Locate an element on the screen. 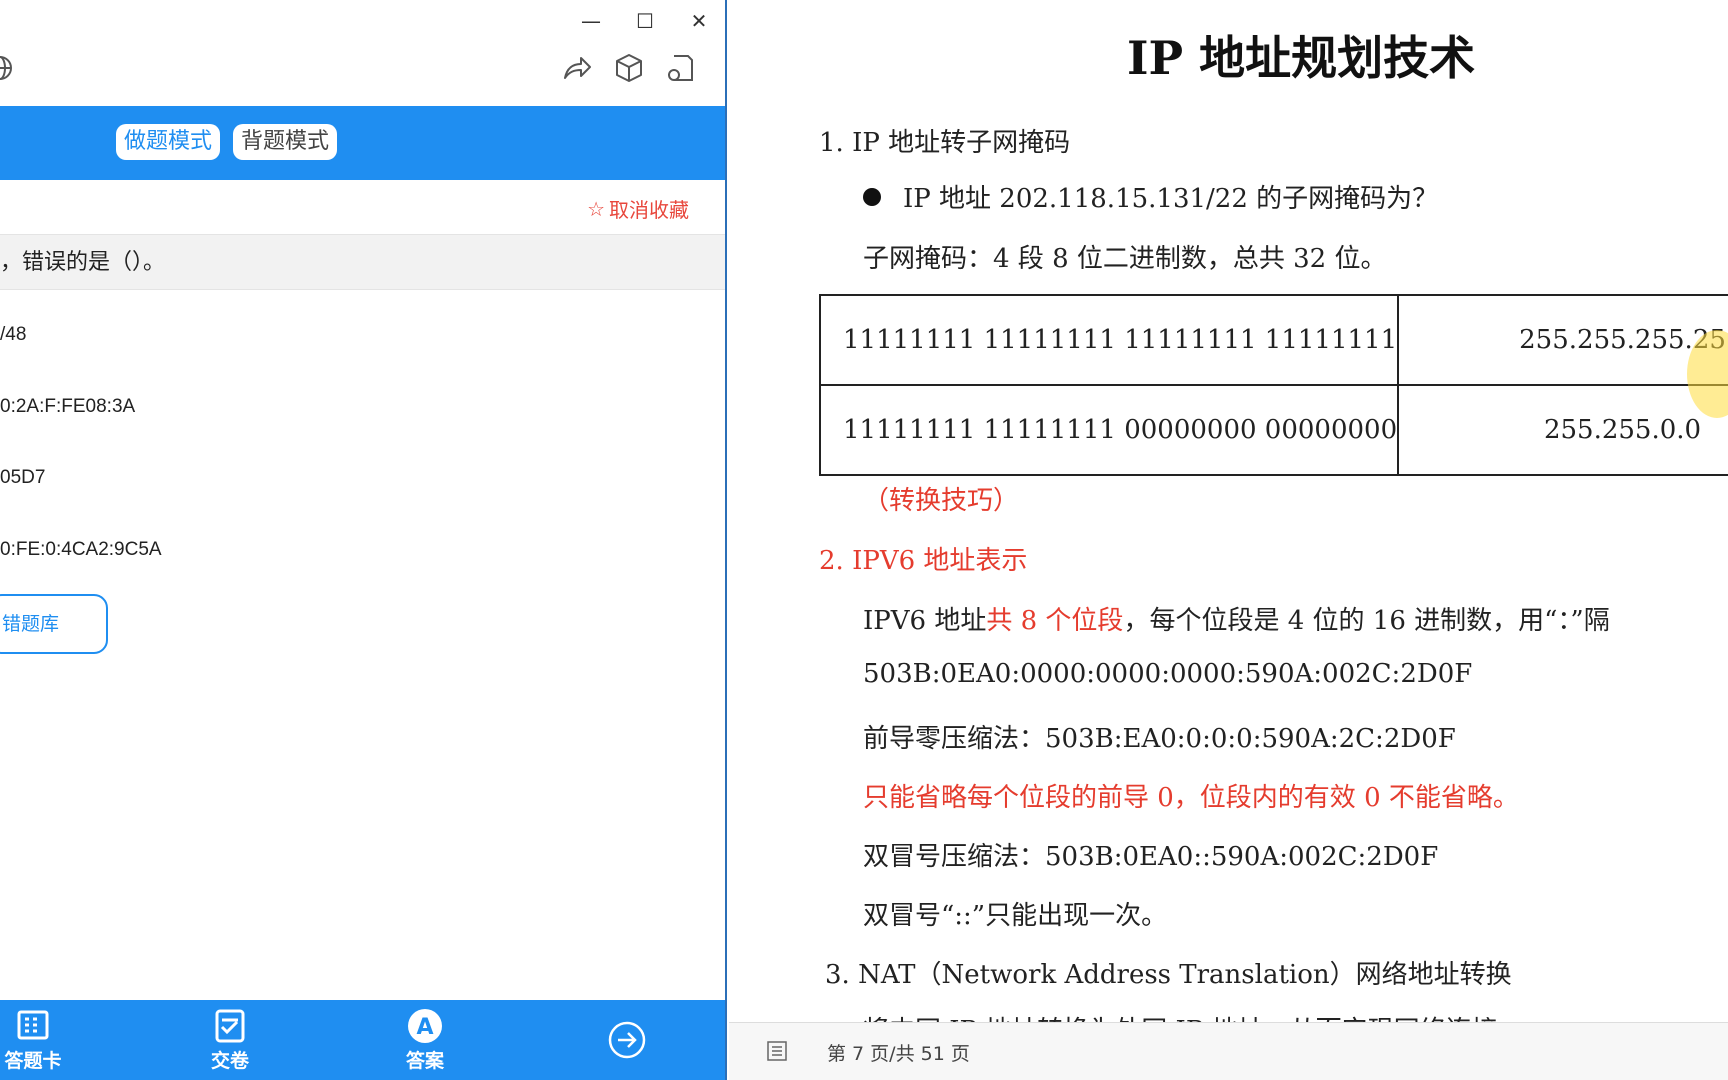  status-bar: 第 7 页/共 51 页 is located at coordinates (1228, 1051).